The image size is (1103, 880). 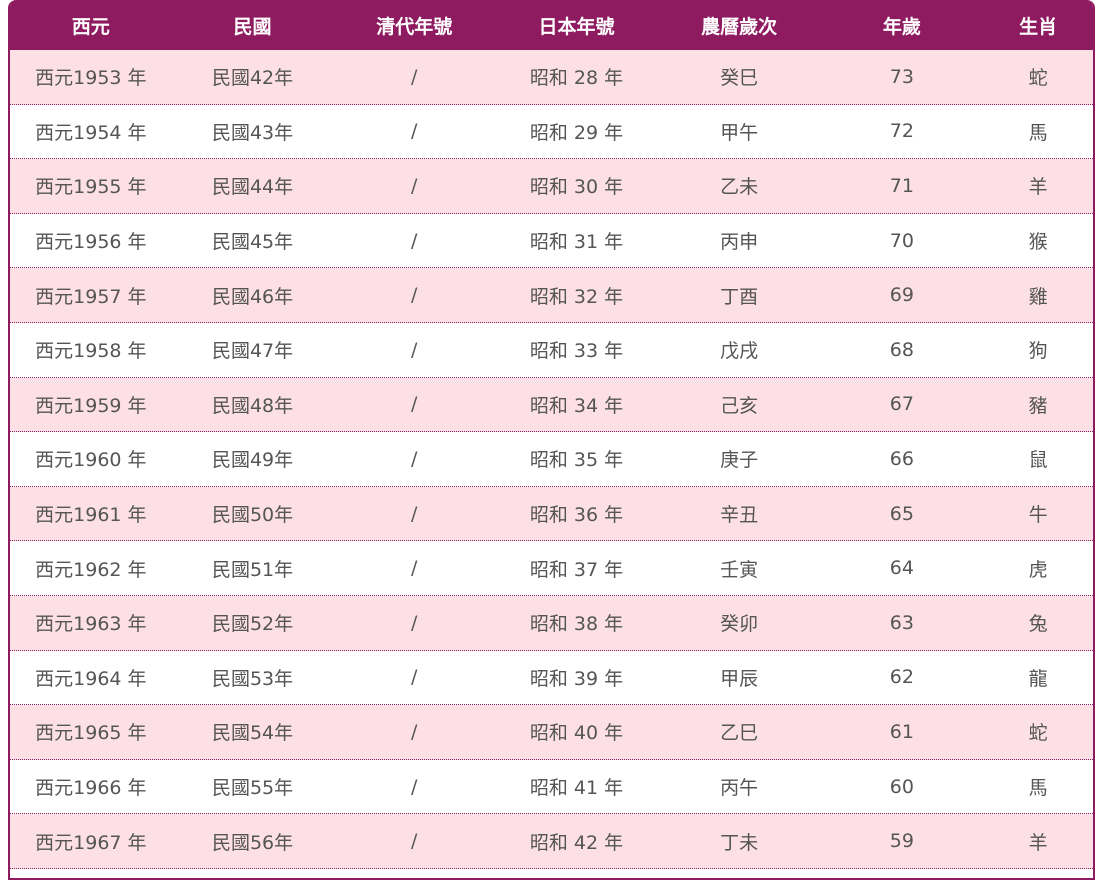 What do you see at coordinates (576, 515) in the screenshot?
I see `cell-japanese-era: 昭和 36 年` at bounding box center [576, 515].